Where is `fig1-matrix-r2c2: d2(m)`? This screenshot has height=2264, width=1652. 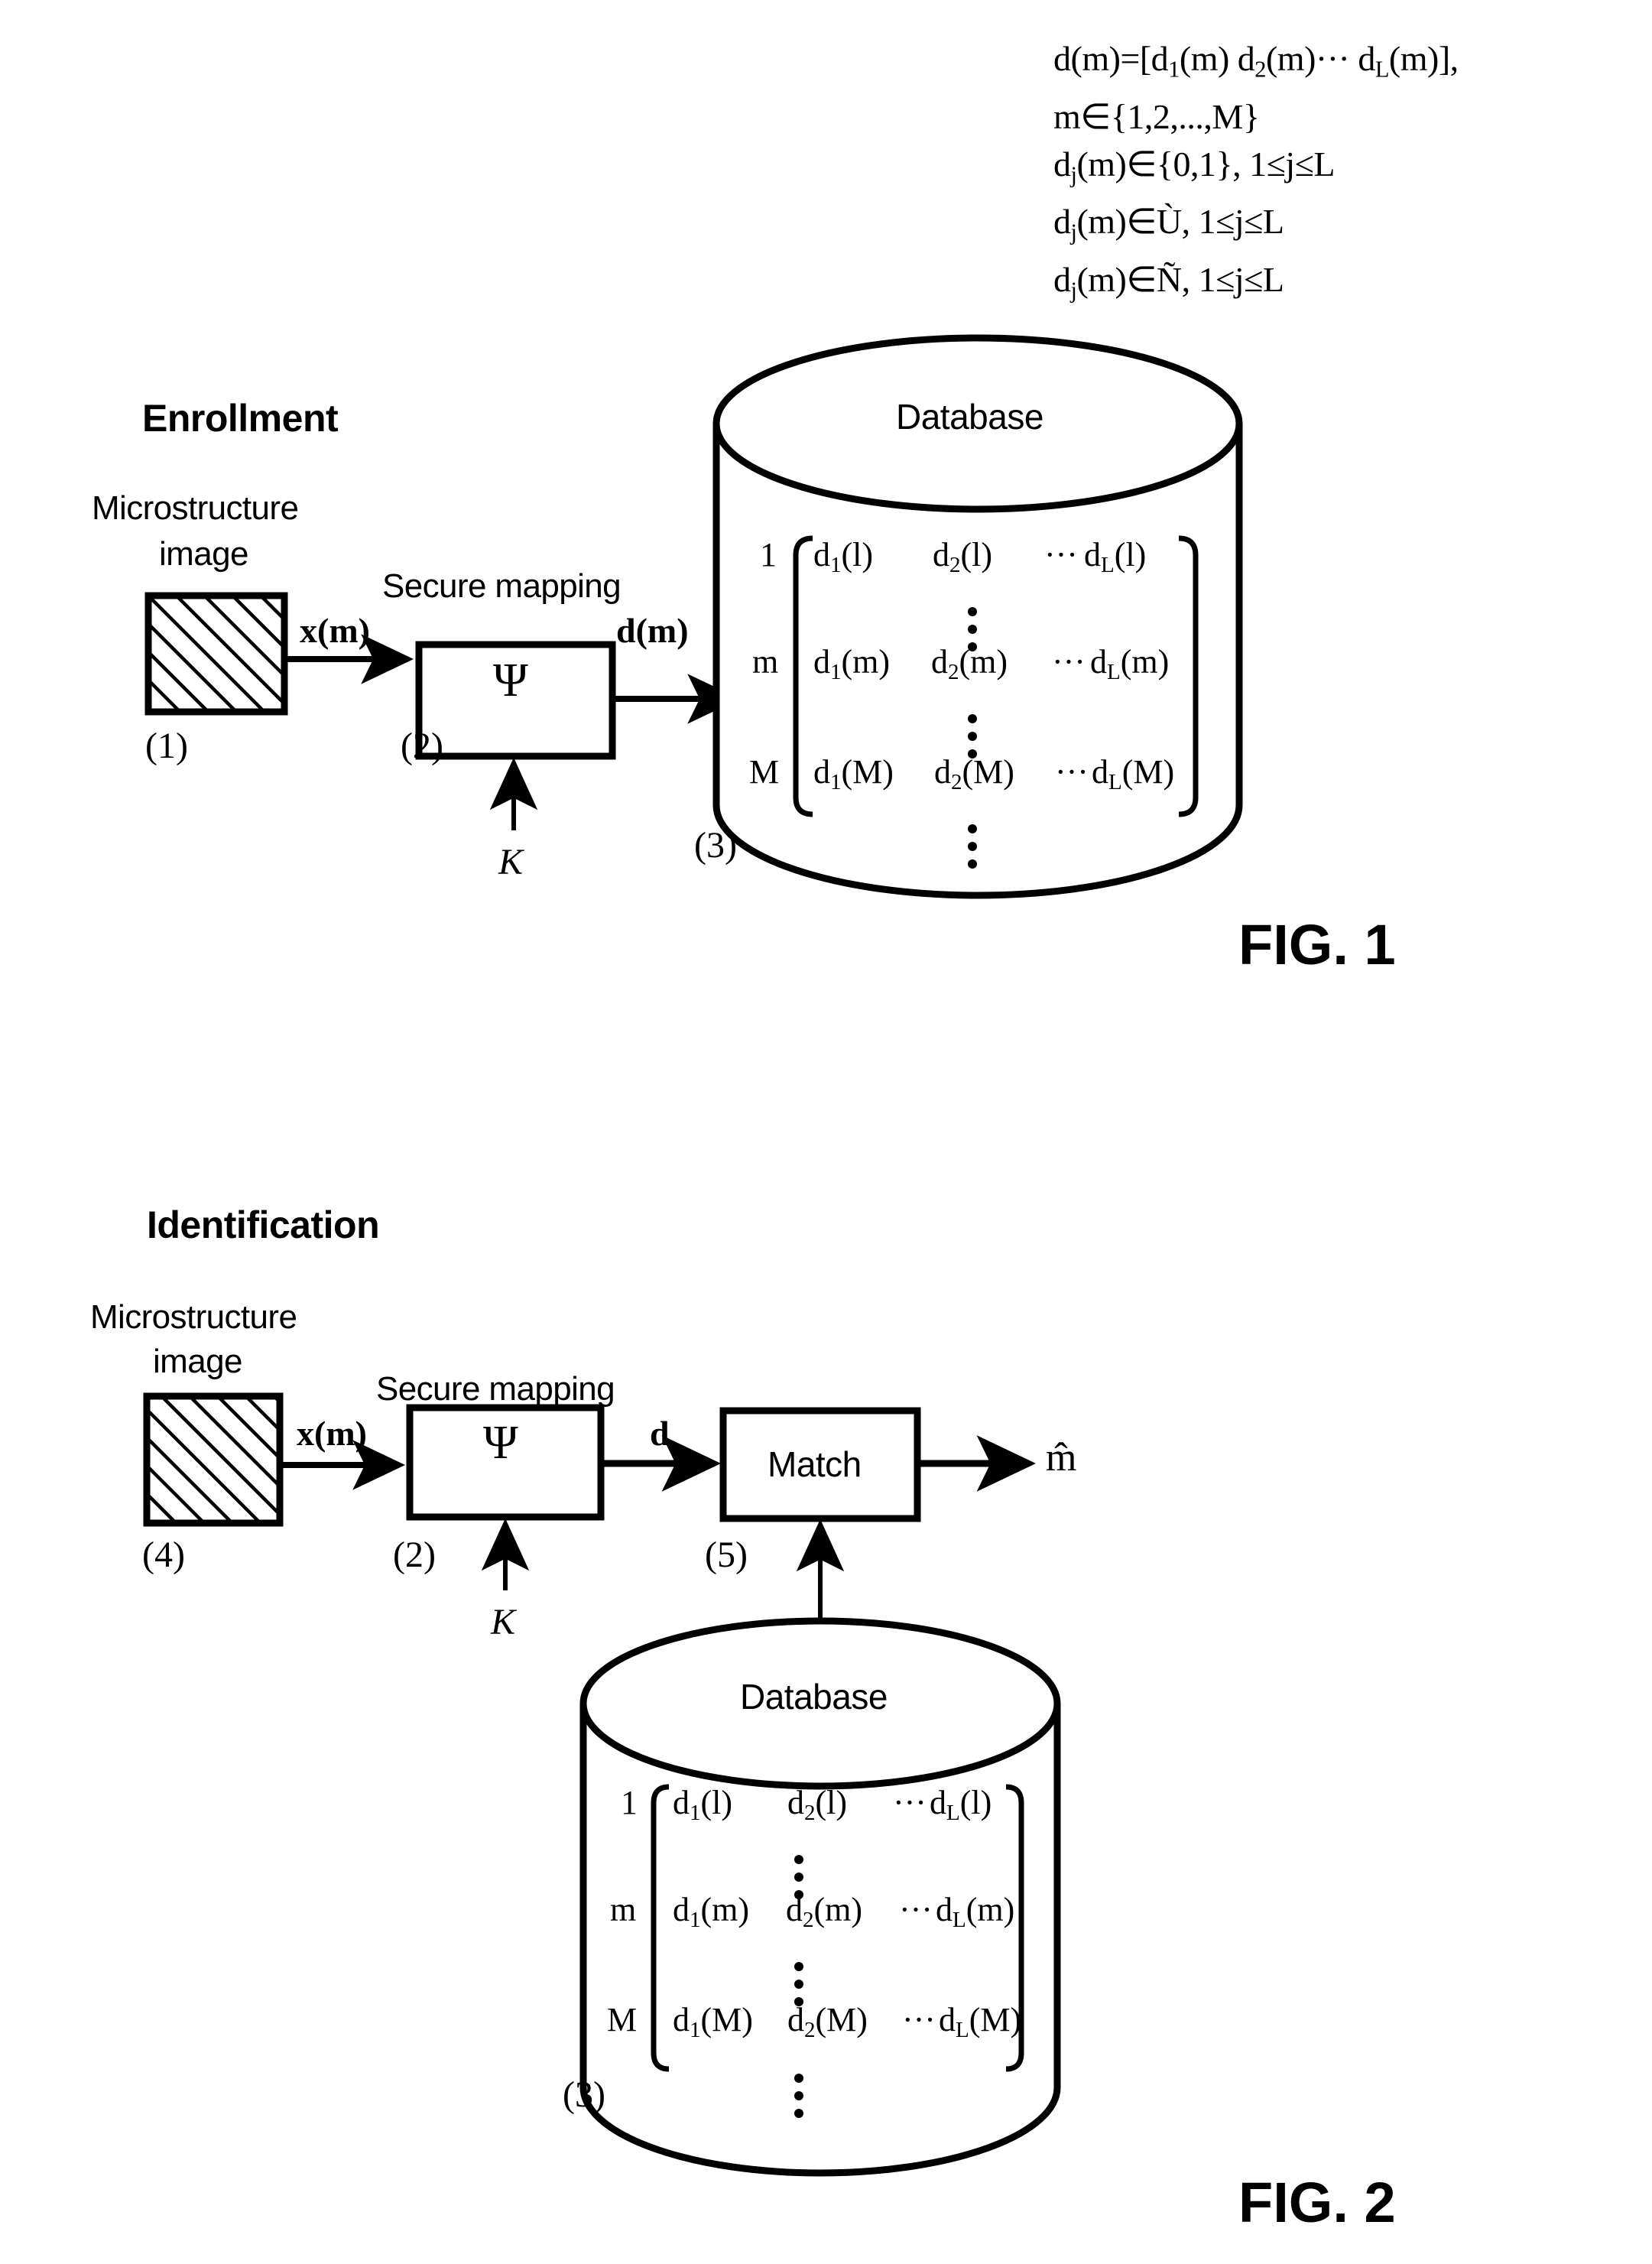 fig1-matrix-r2c2: d2(m) is located at coordinates (969, 664).